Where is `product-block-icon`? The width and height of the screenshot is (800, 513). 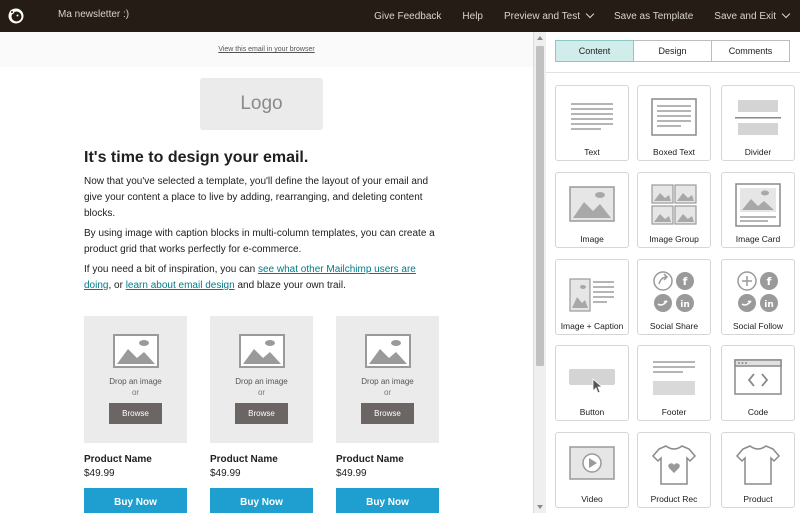
product-block-icon is located at coordinates (758, 465).